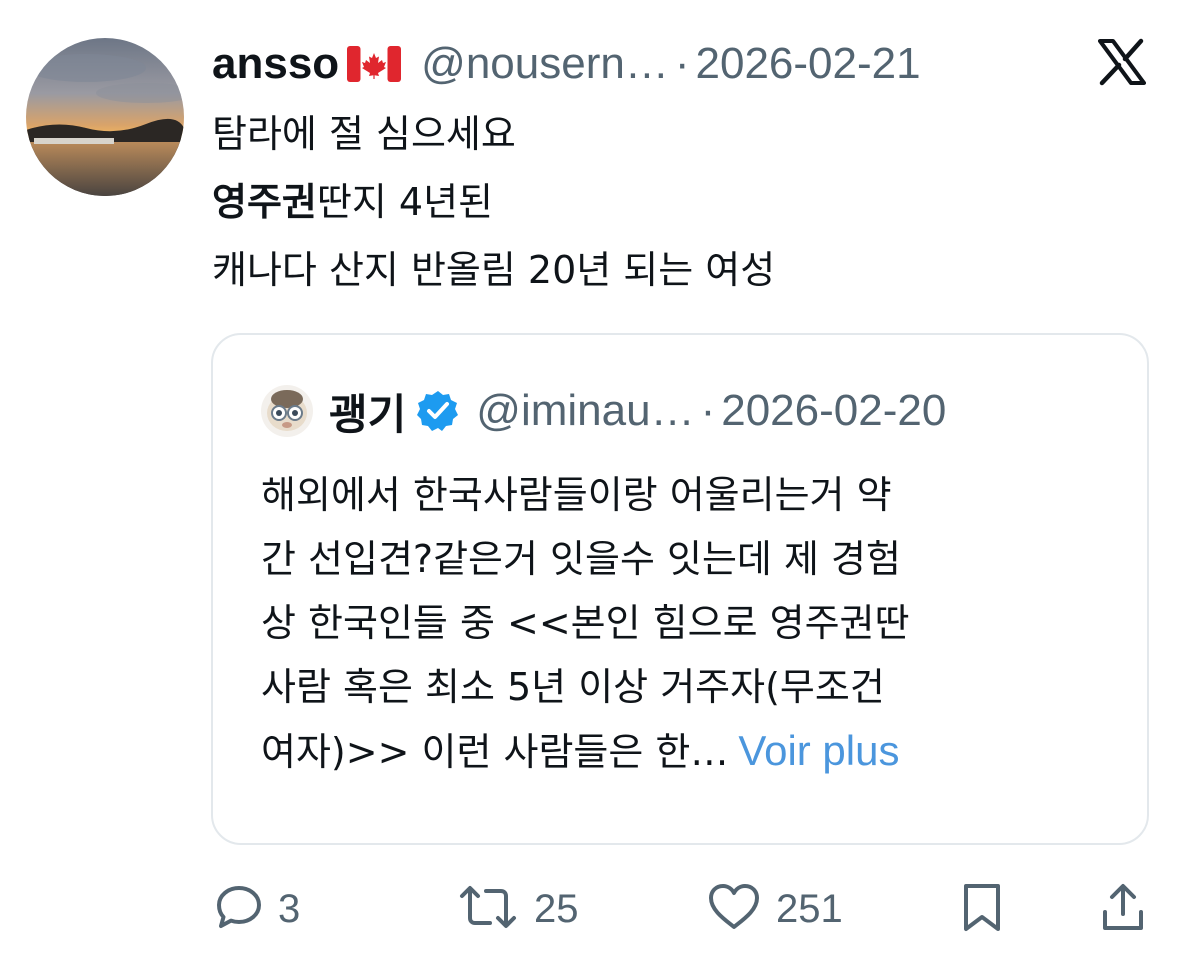  I want to click on share-button, so click(1123, 910).